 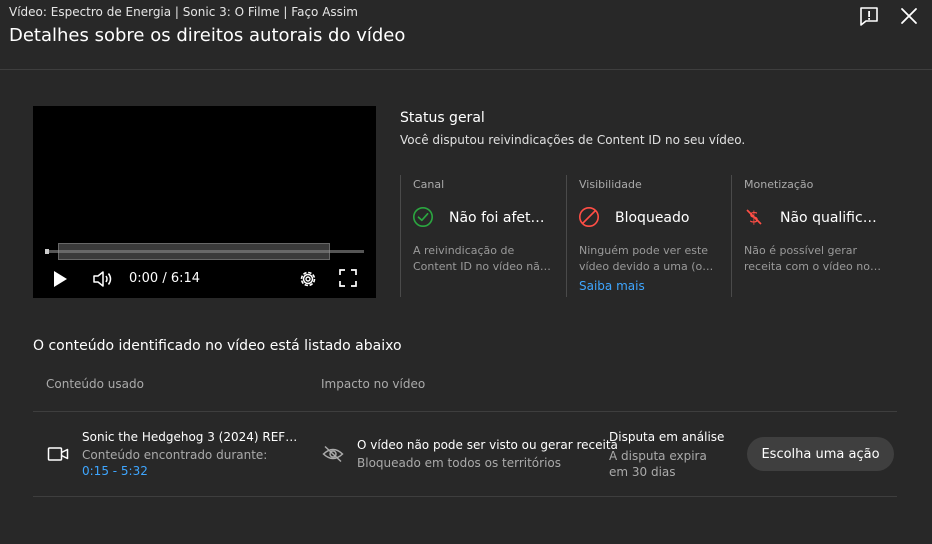 What do you see at coordinates (465, 496) in the screenshot?
I see `table-divider-bottom` at bounding box center [465, 496].